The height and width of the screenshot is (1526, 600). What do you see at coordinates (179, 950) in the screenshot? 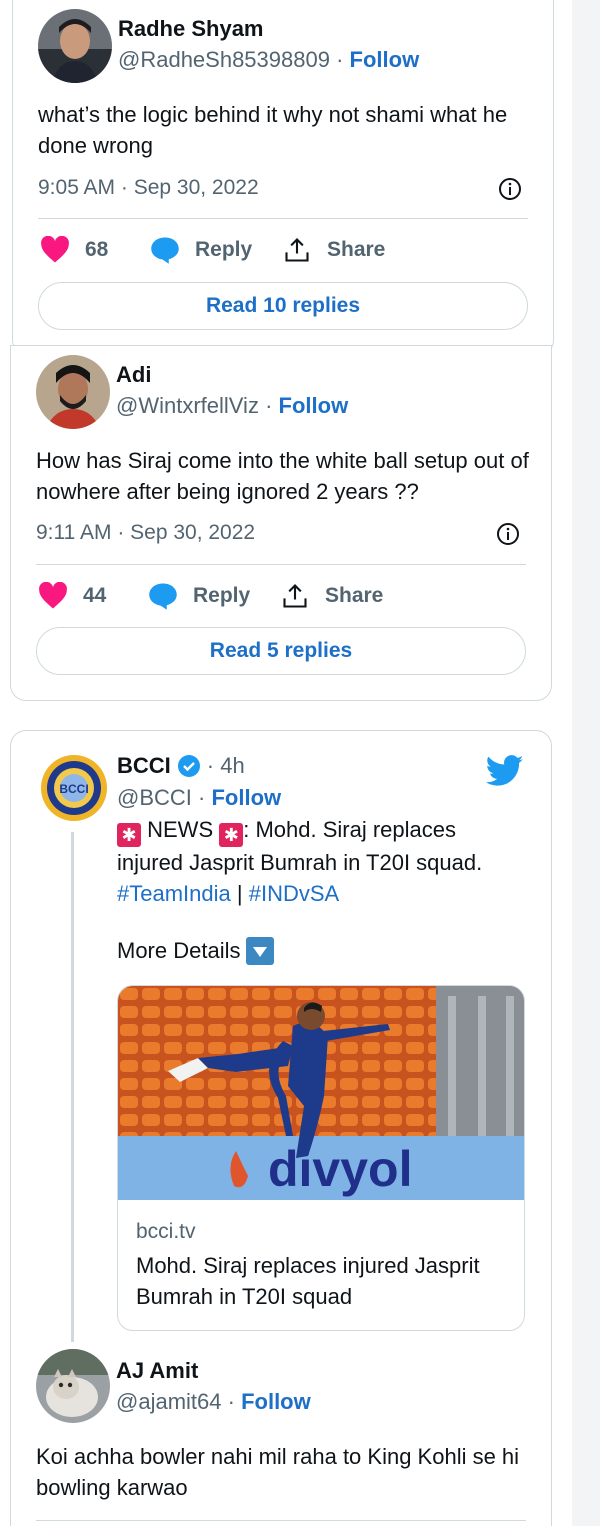
I see `more-details-label: More Details` at bounding box center [179, 950].